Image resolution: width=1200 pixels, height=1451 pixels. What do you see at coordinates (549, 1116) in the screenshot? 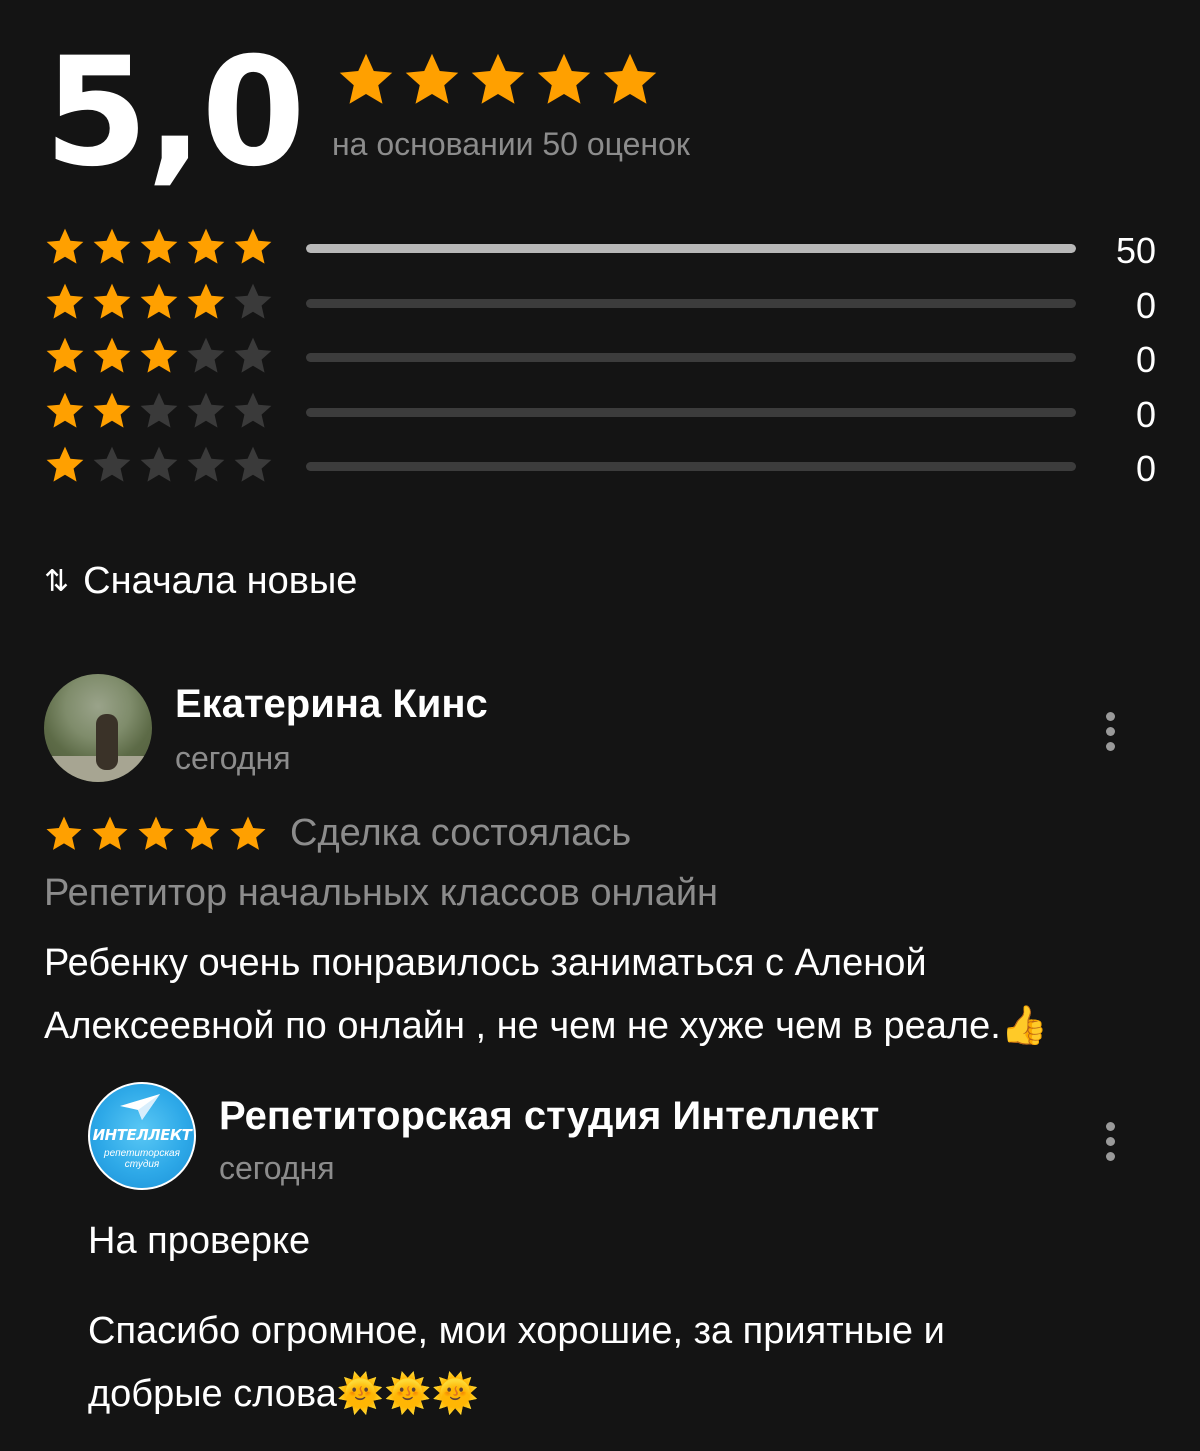
I see `reply-author: Репетиторская студия Интеллект` at bounding box center [549, 1116].